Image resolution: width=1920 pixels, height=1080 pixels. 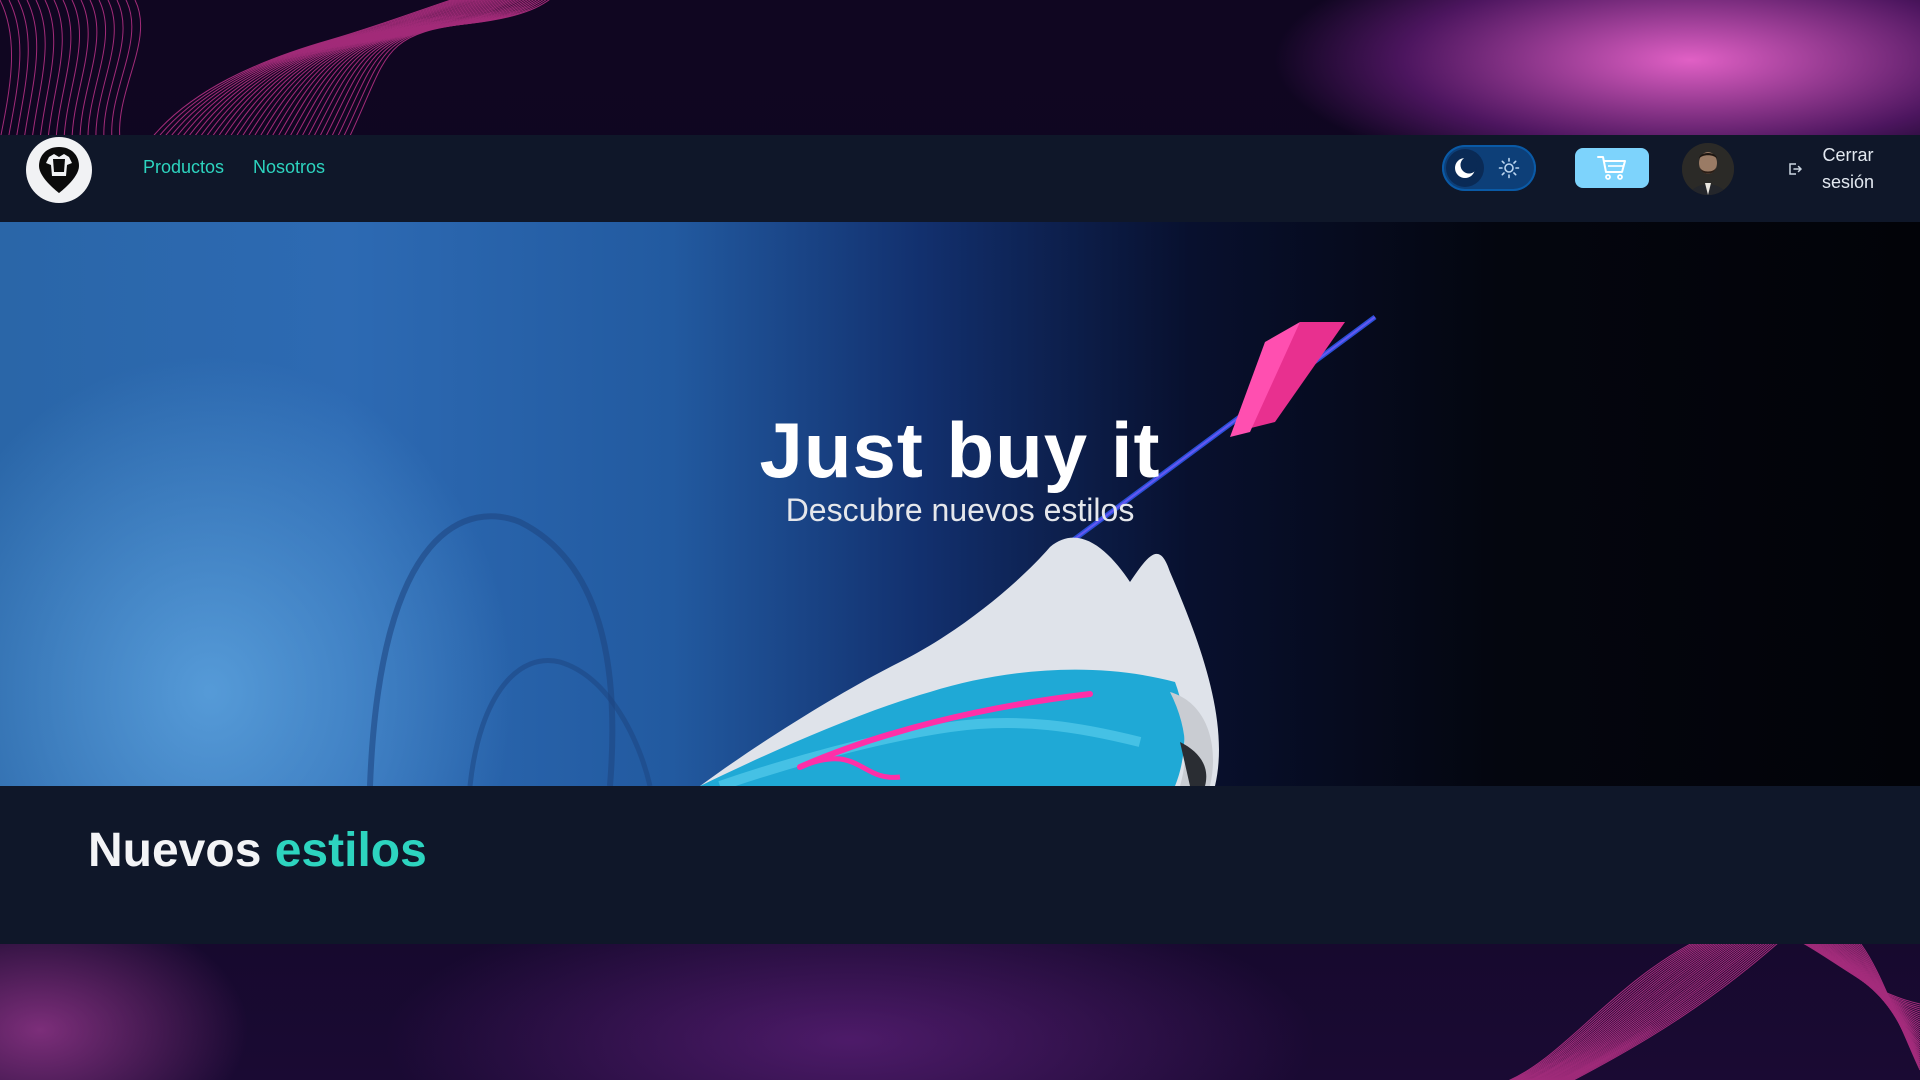 I want to click on section-title: Nuevos estilos, so click(x=257, y=850).